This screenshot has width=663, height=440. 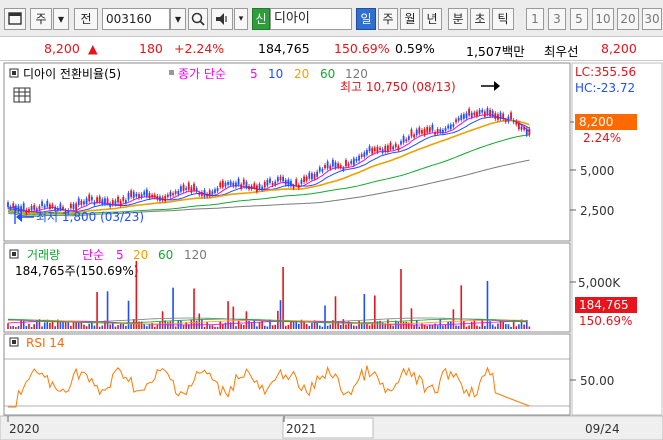 What do you see at coordinates (599, 283) in the screenshot?
I see `volume-axis-tick: 5,000K` at bounding box center [599, 283].